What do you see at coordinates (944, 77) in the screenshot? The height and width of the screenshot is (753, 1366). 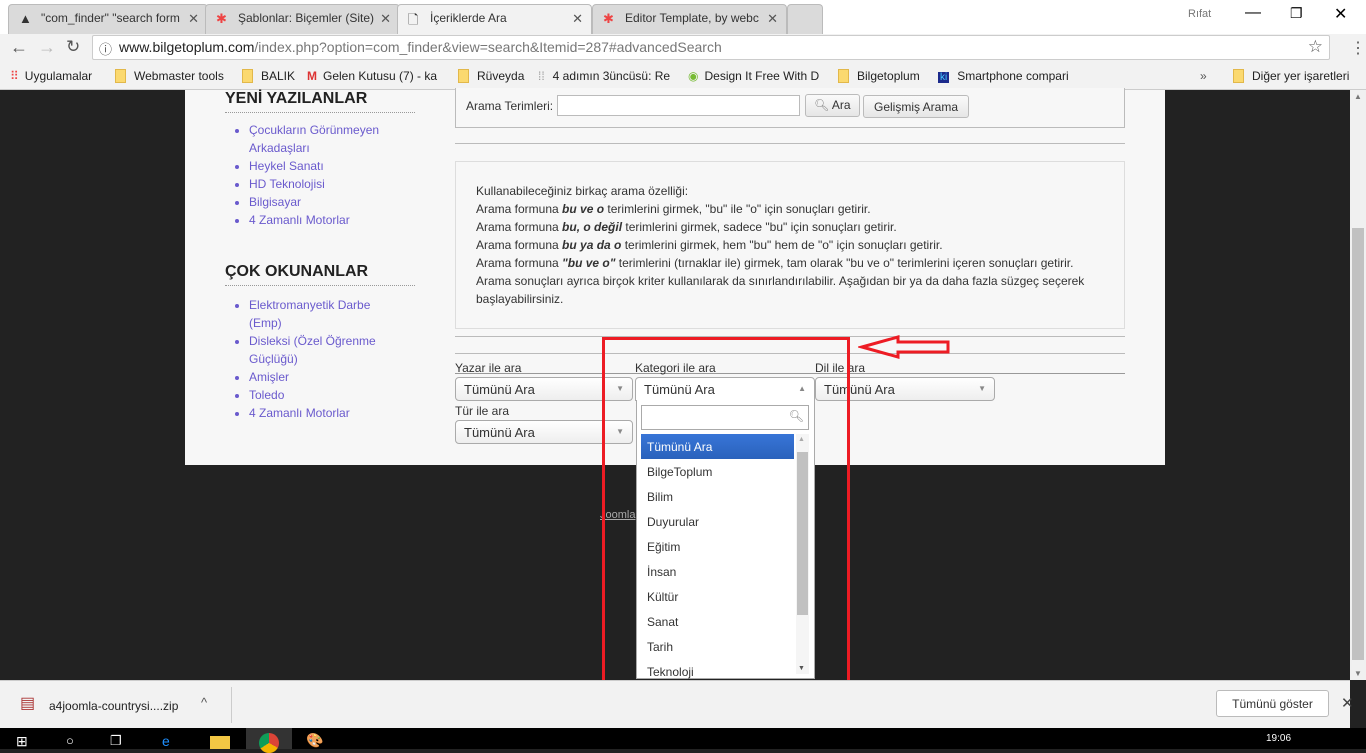 I see `ki-icon: ki` at bounding box center [944, 77].